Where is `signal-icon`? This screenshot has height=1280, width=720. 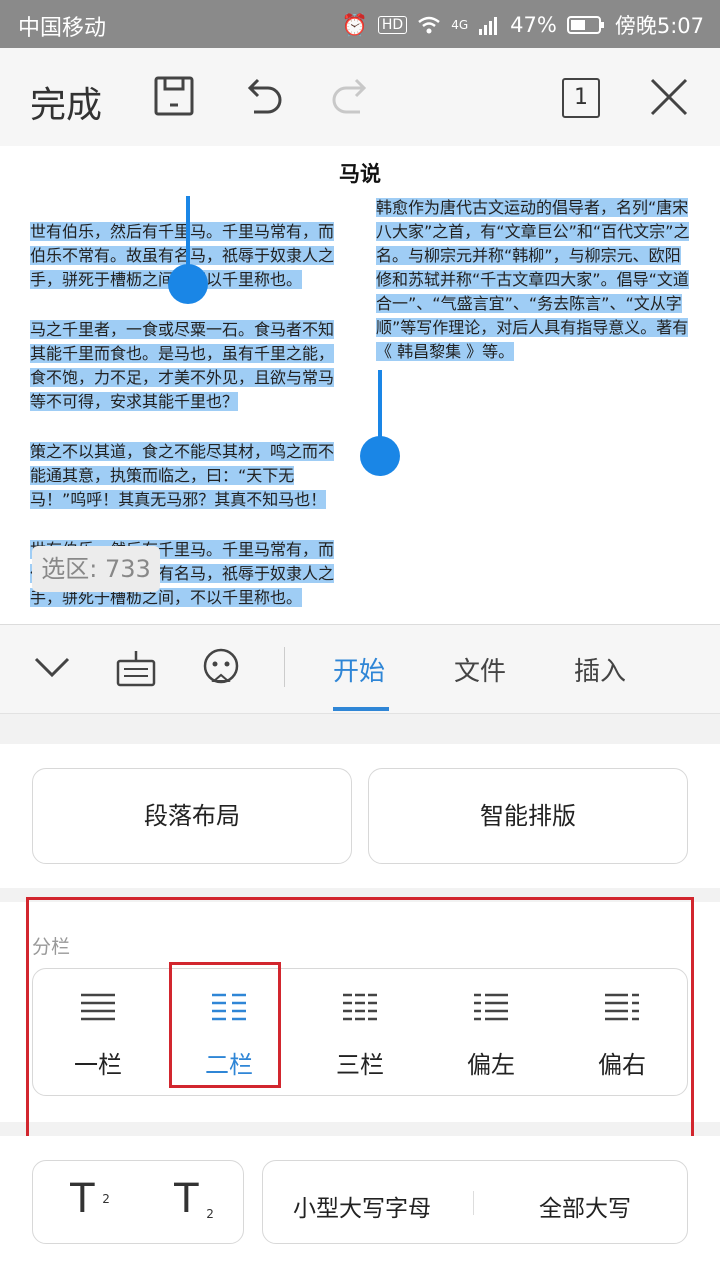
signal-icon is located at coordinates (488, 26).